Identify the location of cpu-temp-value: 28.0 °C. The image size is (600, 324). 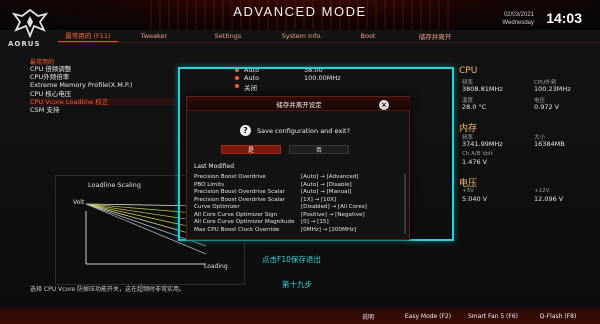
(474, 107).